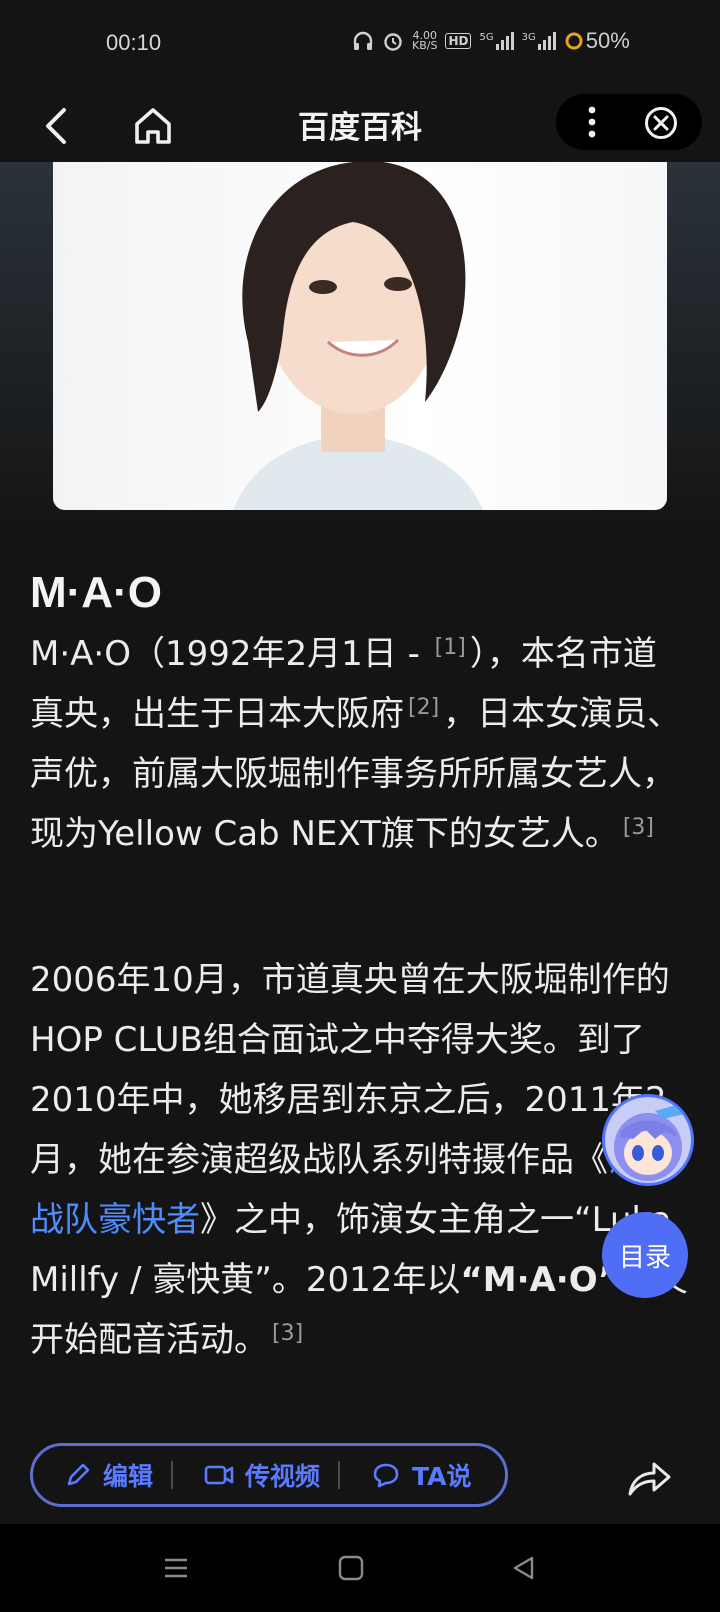  I want to click on action-pill: 编辑 传视频 TA说, so click(269, 1475).